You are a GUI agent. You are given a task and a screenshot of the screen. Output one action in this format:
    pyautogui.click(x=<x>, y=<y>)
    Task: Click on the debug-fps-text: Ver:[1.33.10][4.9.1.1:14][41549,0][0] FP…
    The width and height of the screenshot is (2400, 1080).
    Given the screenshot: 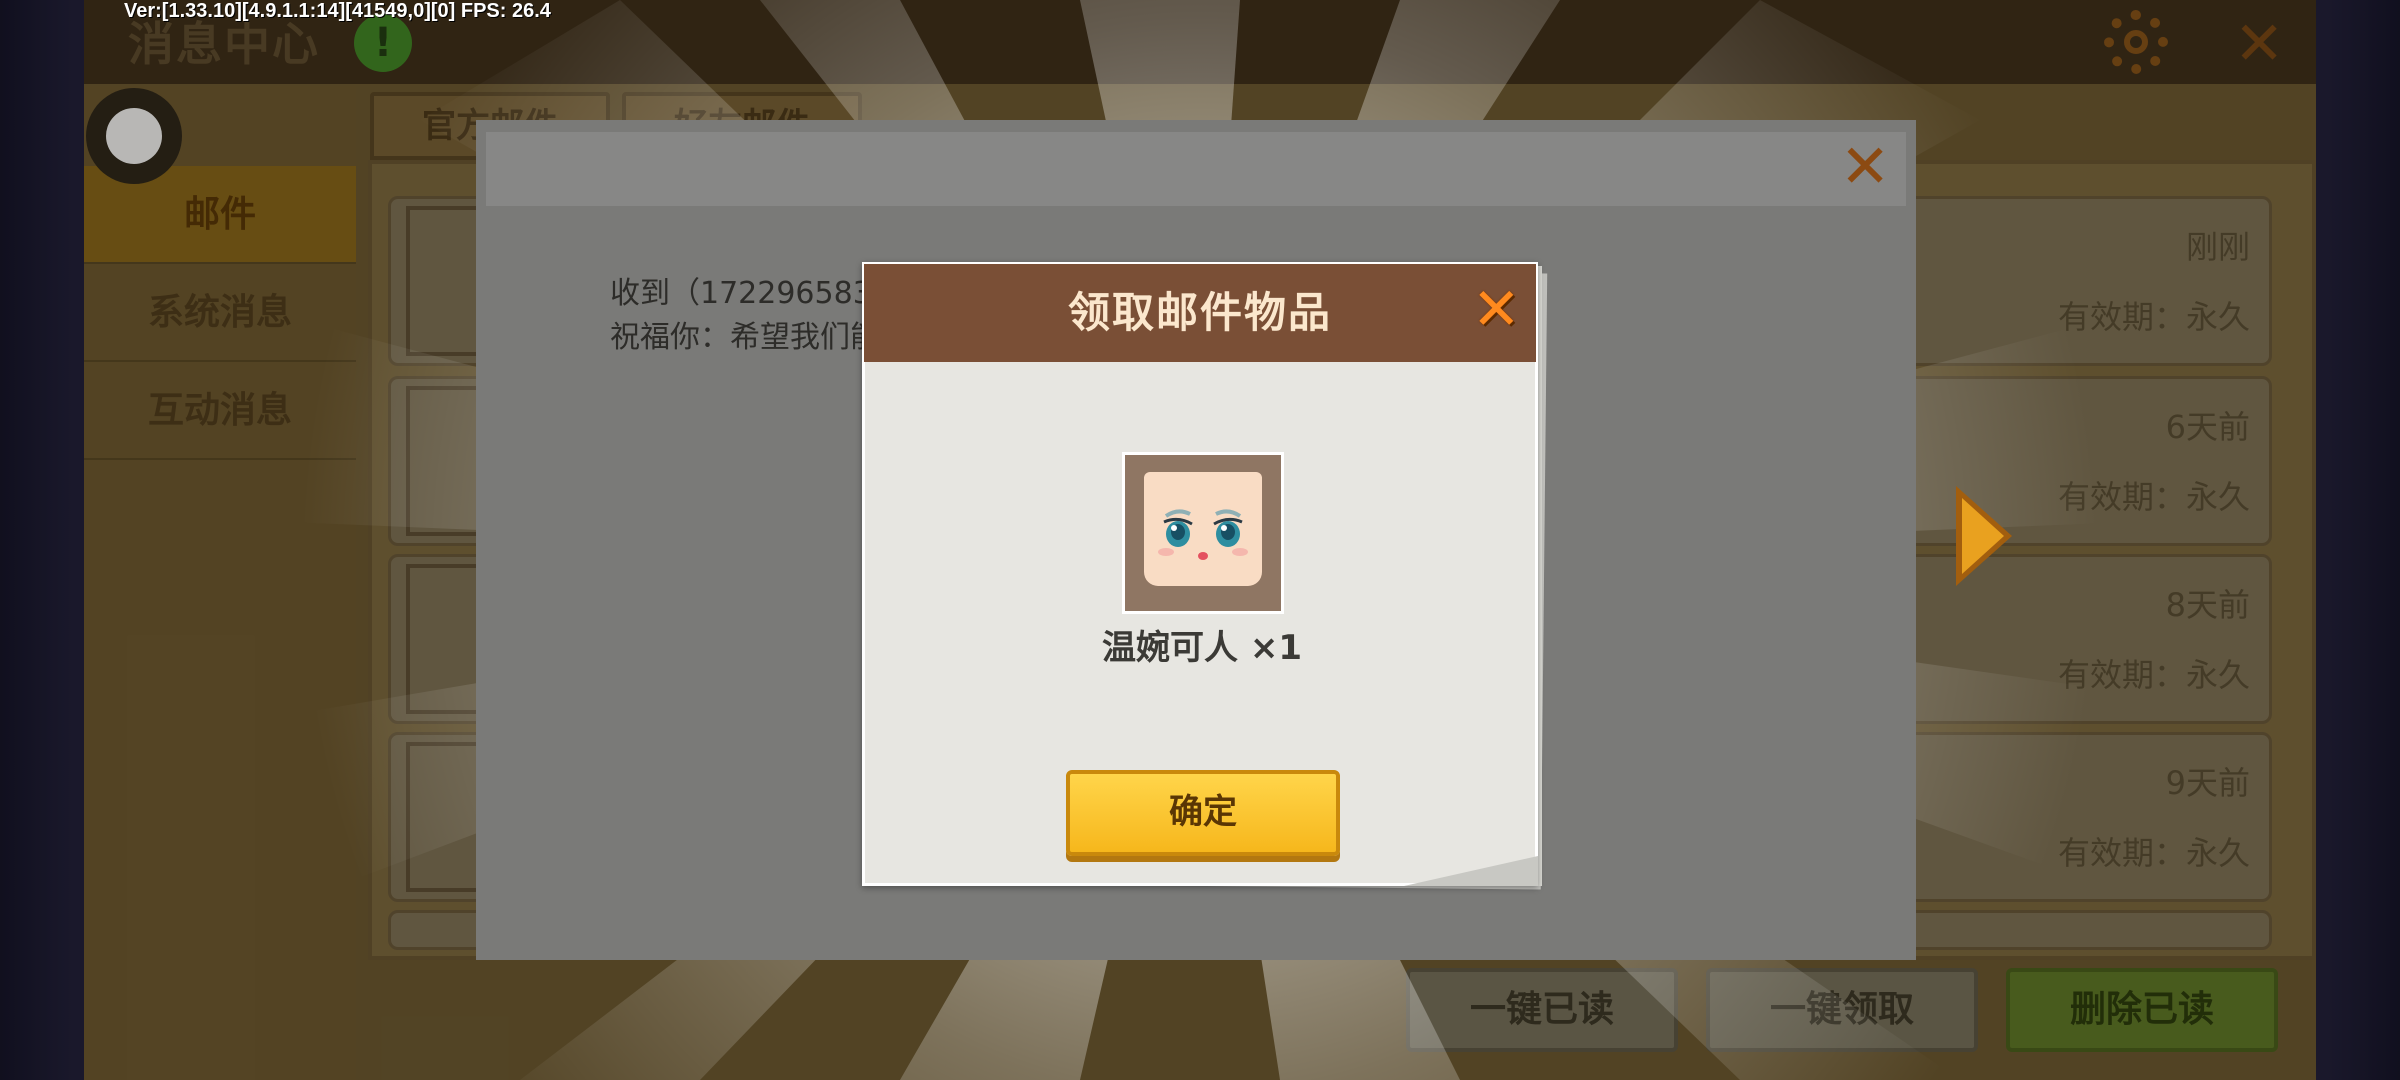 What is the action you would take?
    pyautogui.click(x=337, y=11)
    